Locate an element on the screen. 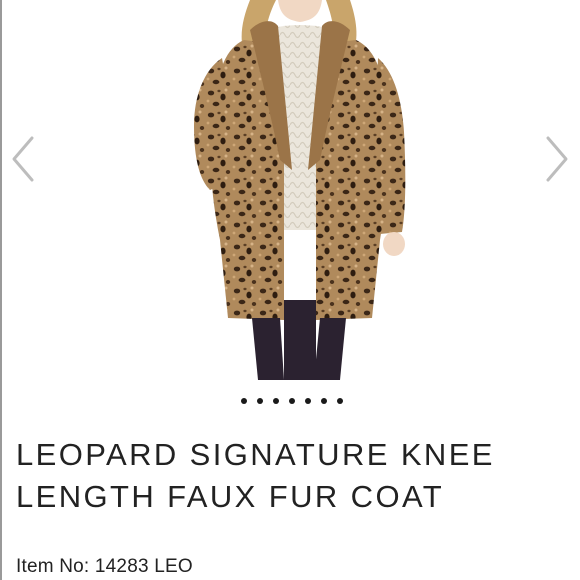 The width and height of the screenshot is (580, 580). chevron-left-icon is located at coordinates (23, 159).